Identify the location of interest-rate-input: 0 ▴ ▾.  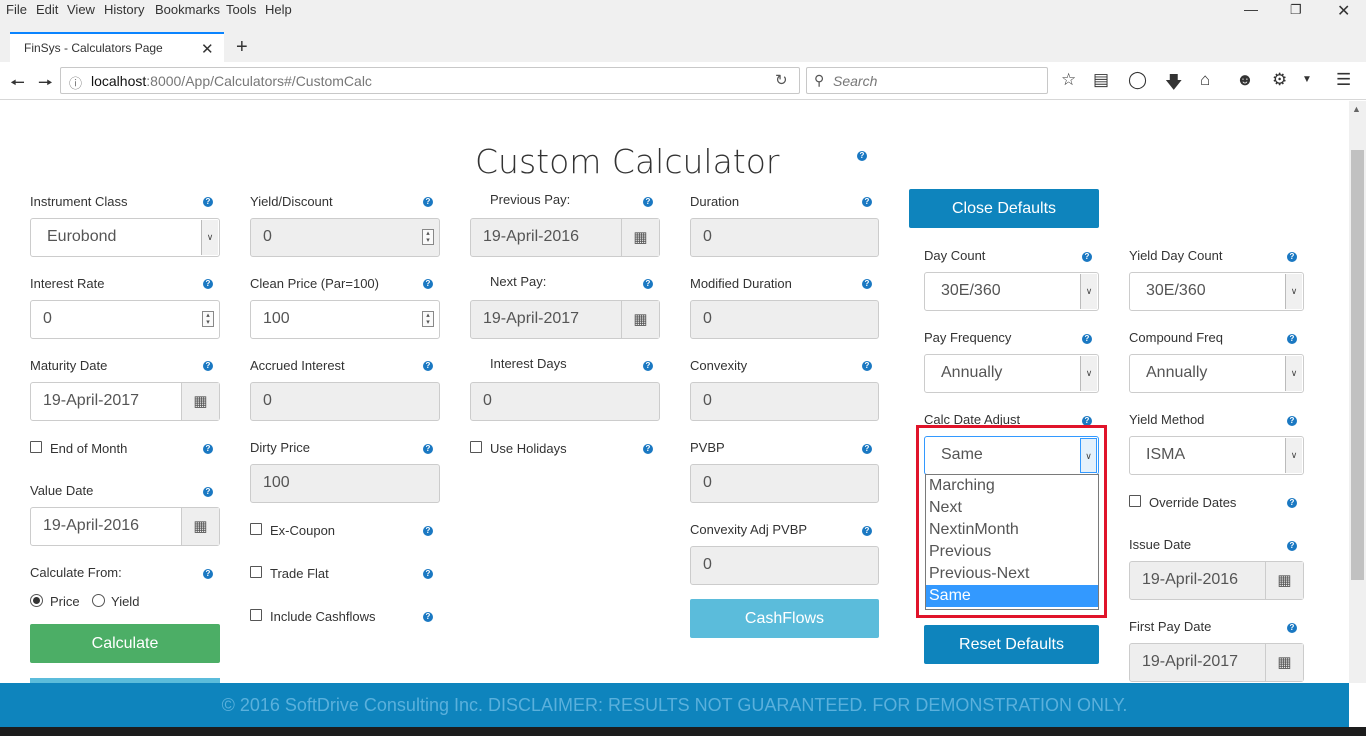
(125, 319).